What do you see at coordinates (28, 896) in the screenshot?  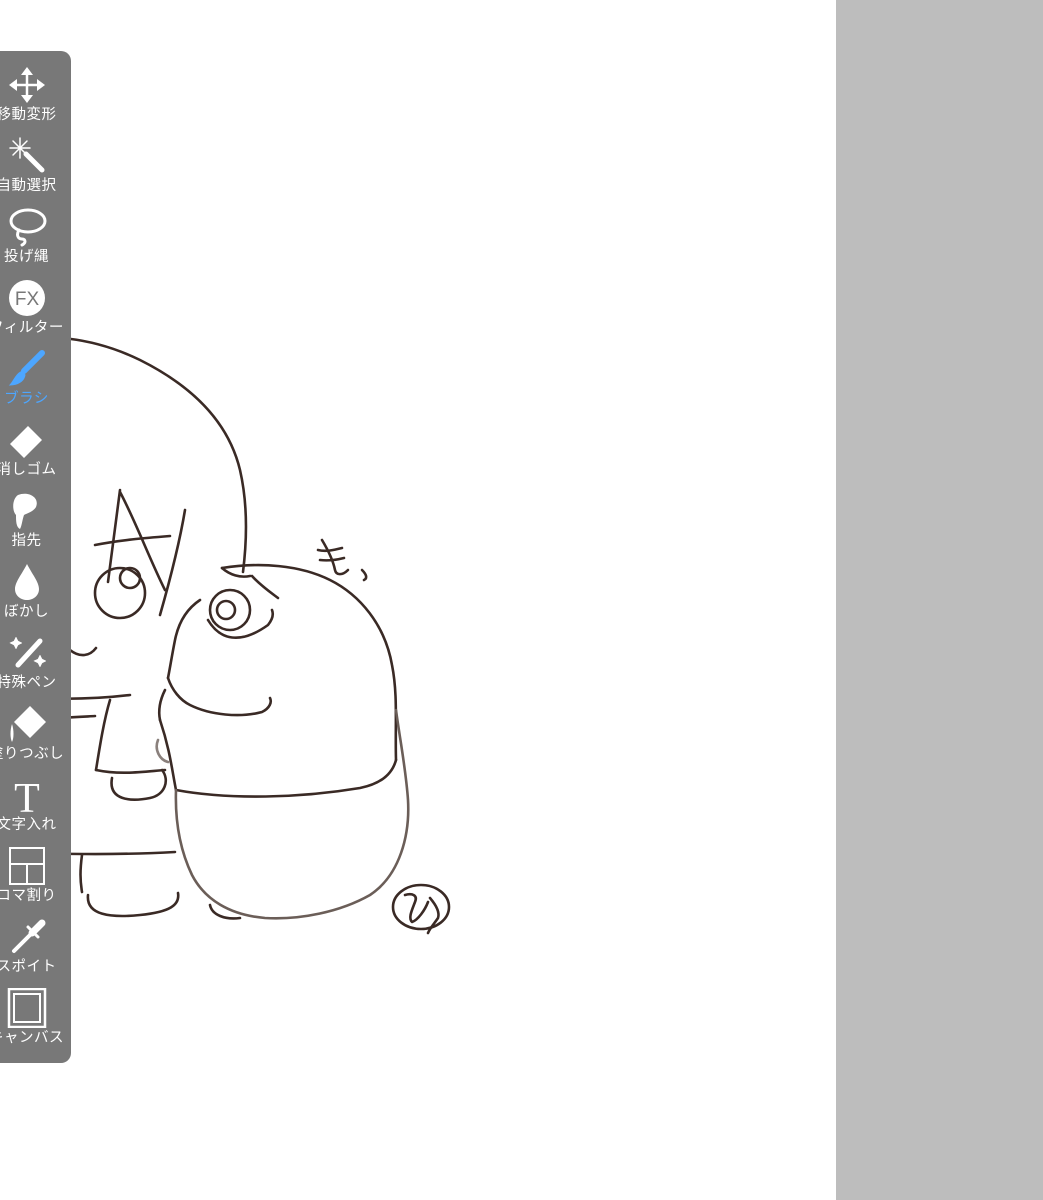 I see `tool-panel-split-label: コマ割り` at bounding box center [28, 896].